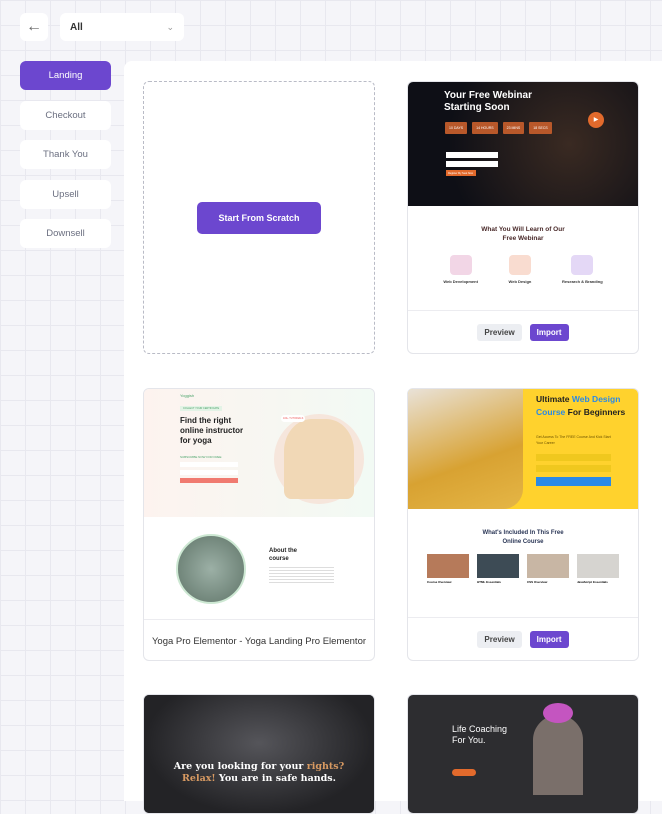 This screenshot has height=814, width=662. Describe the element at coordinates (460, 265) in the screenshot. I see `web-development-icon` at that location.